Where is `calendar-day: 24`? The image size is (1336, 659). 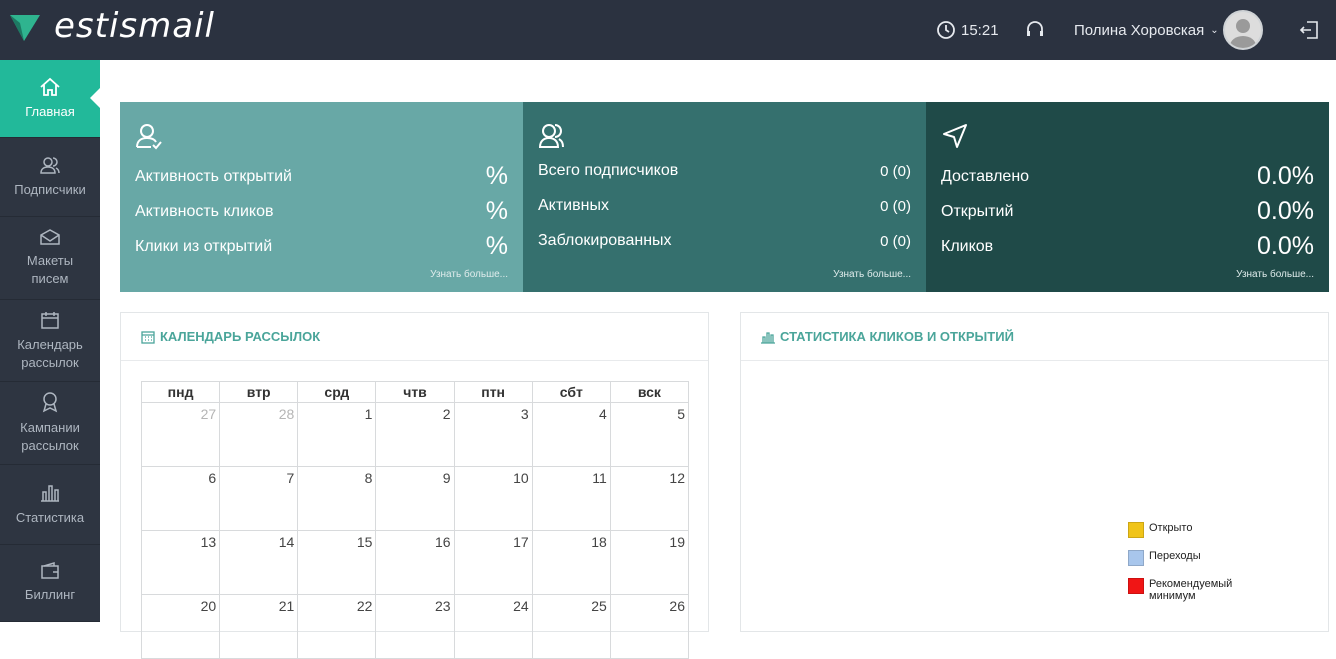
calendar-day: 24 is located at coordinates (493, 626).